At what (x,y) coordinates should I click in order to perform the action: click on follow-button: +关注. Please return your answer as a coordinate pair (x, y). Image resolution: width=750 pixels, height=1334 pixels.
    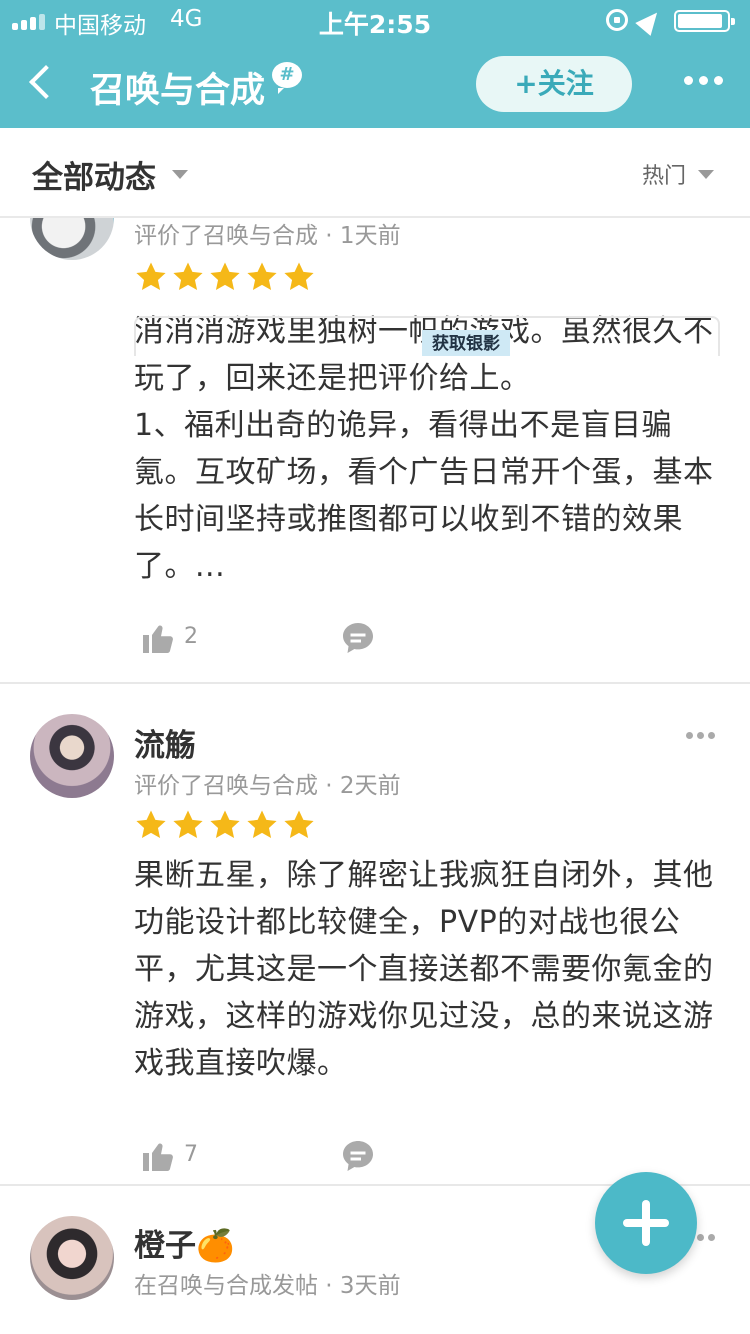
    Looking at the image, I should click on (554, 84).